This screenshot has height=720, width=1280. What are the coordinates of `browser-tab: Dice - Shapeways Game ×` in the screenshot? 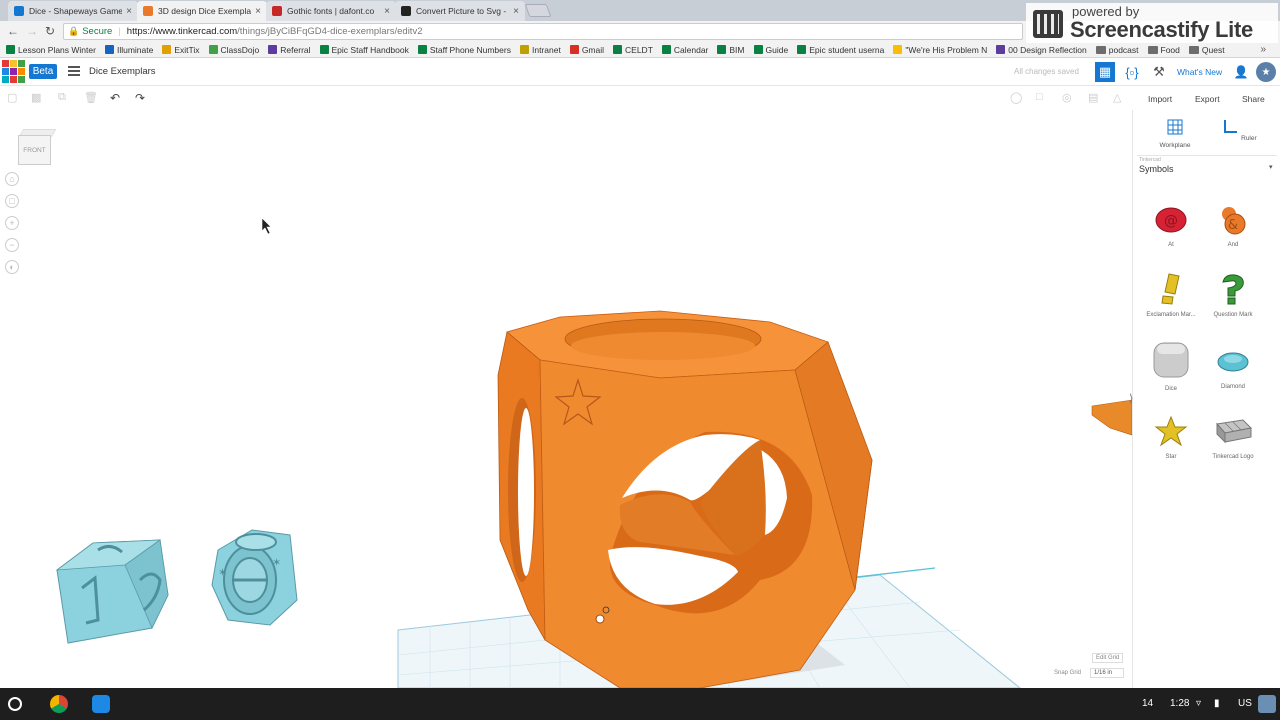 It's located at (73, 11).